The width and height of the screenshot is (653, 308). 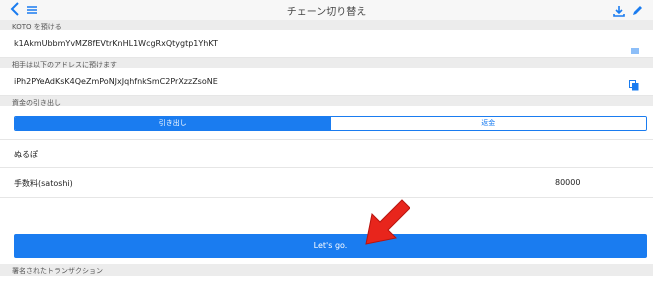 I want to click on send-address-row: k1AkmUbbmYvMZ8fEVtrKnHL1WcgRxQtygtp1YhKT, so click(x=326, y=44).